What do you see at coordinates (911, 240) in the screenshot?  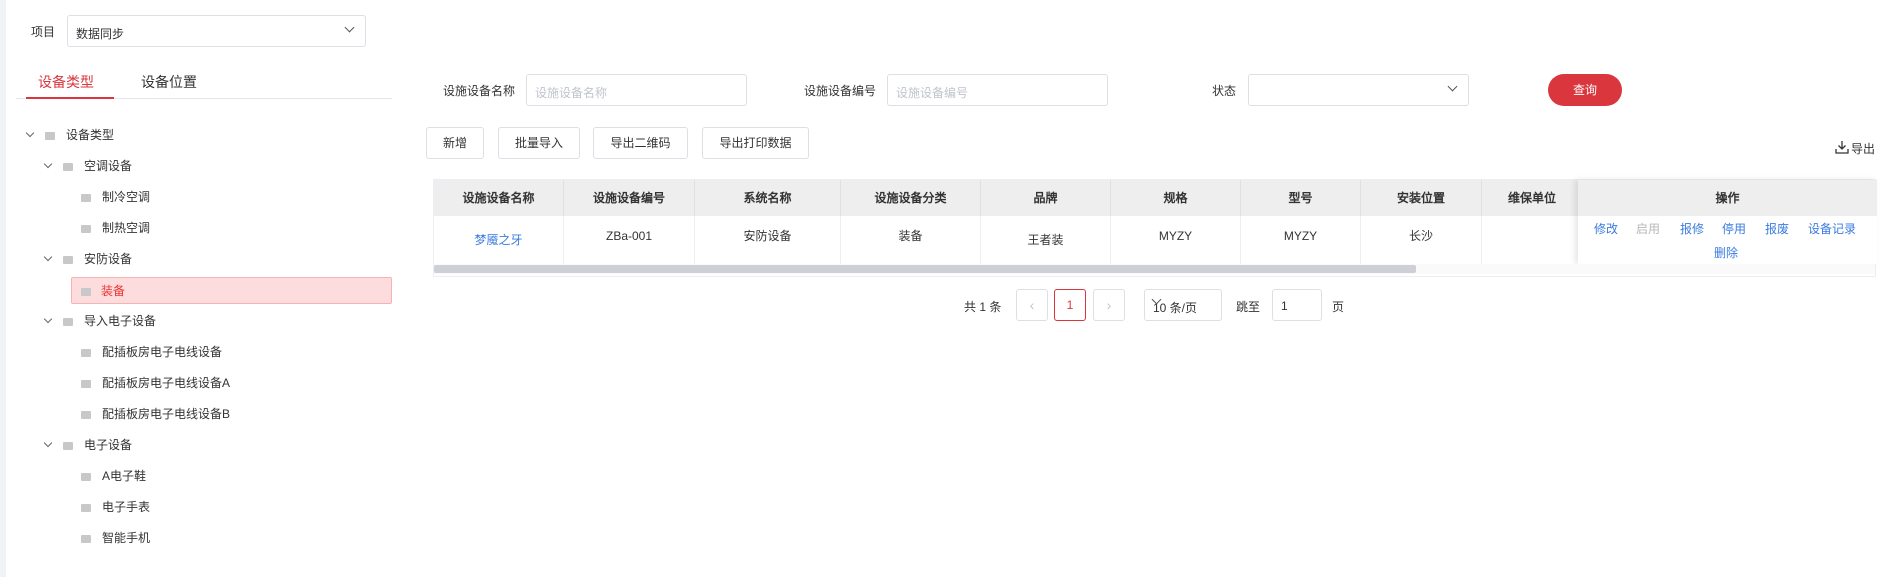 I see `table-cell: 装备` at bounding box center [911, 240].